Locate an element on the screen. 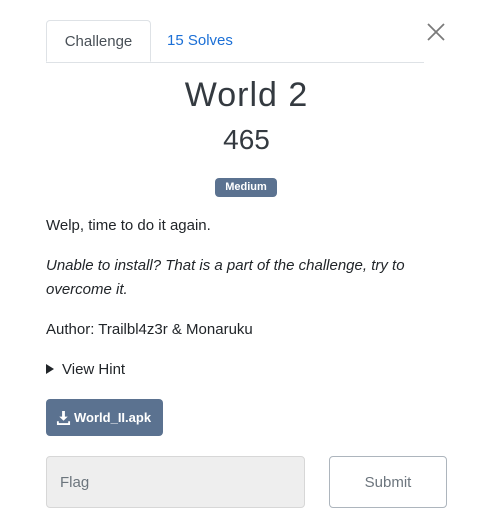  challenge-value: 465 is located at coordinates (246, 139).